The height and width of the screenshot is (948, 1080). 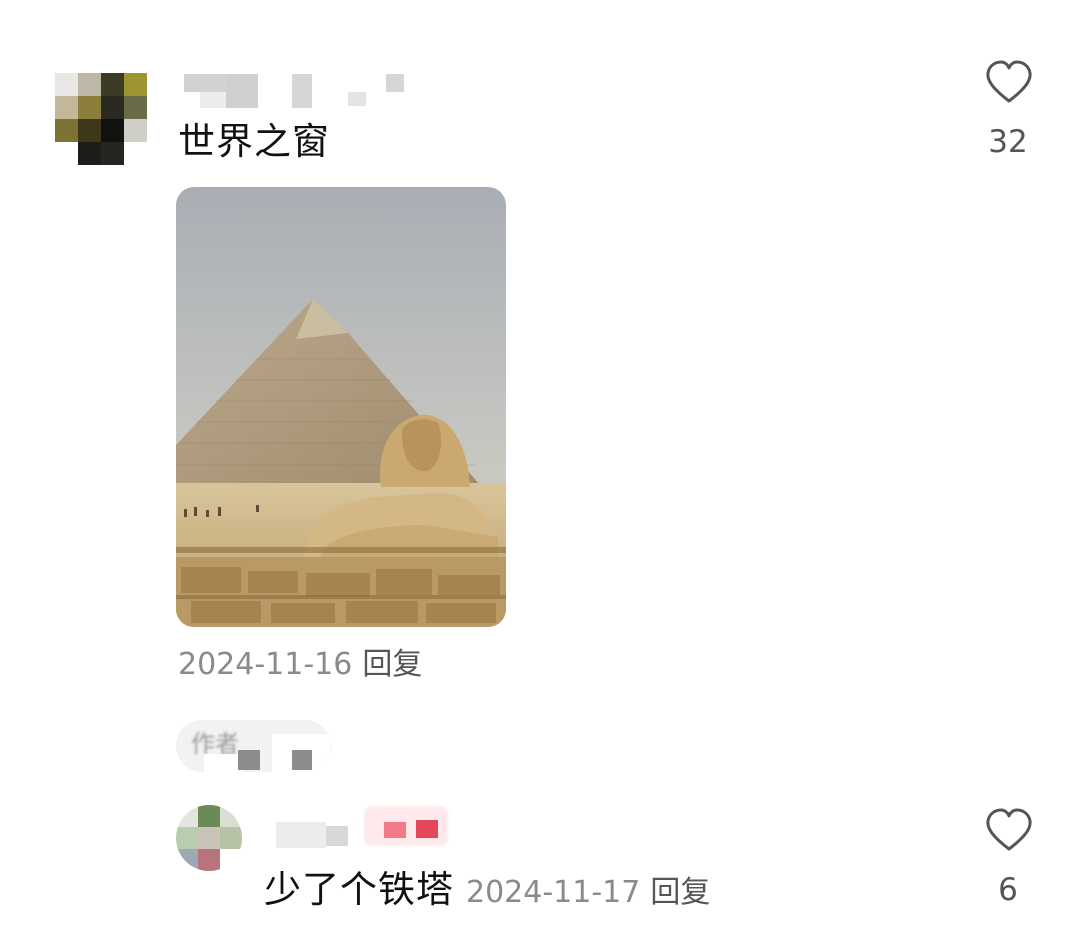 What do you see at coordinates (209, 838) in the screenshot?
I see `comment-2-avatar` at bounding box center [209, 838].